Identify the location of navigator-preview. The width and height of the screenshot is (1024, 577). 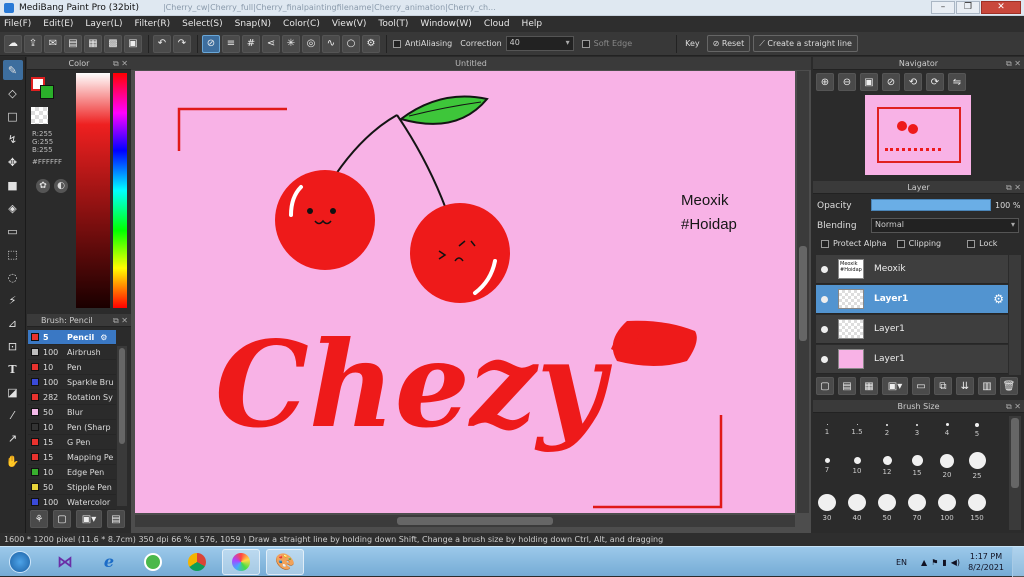
(918, 135).